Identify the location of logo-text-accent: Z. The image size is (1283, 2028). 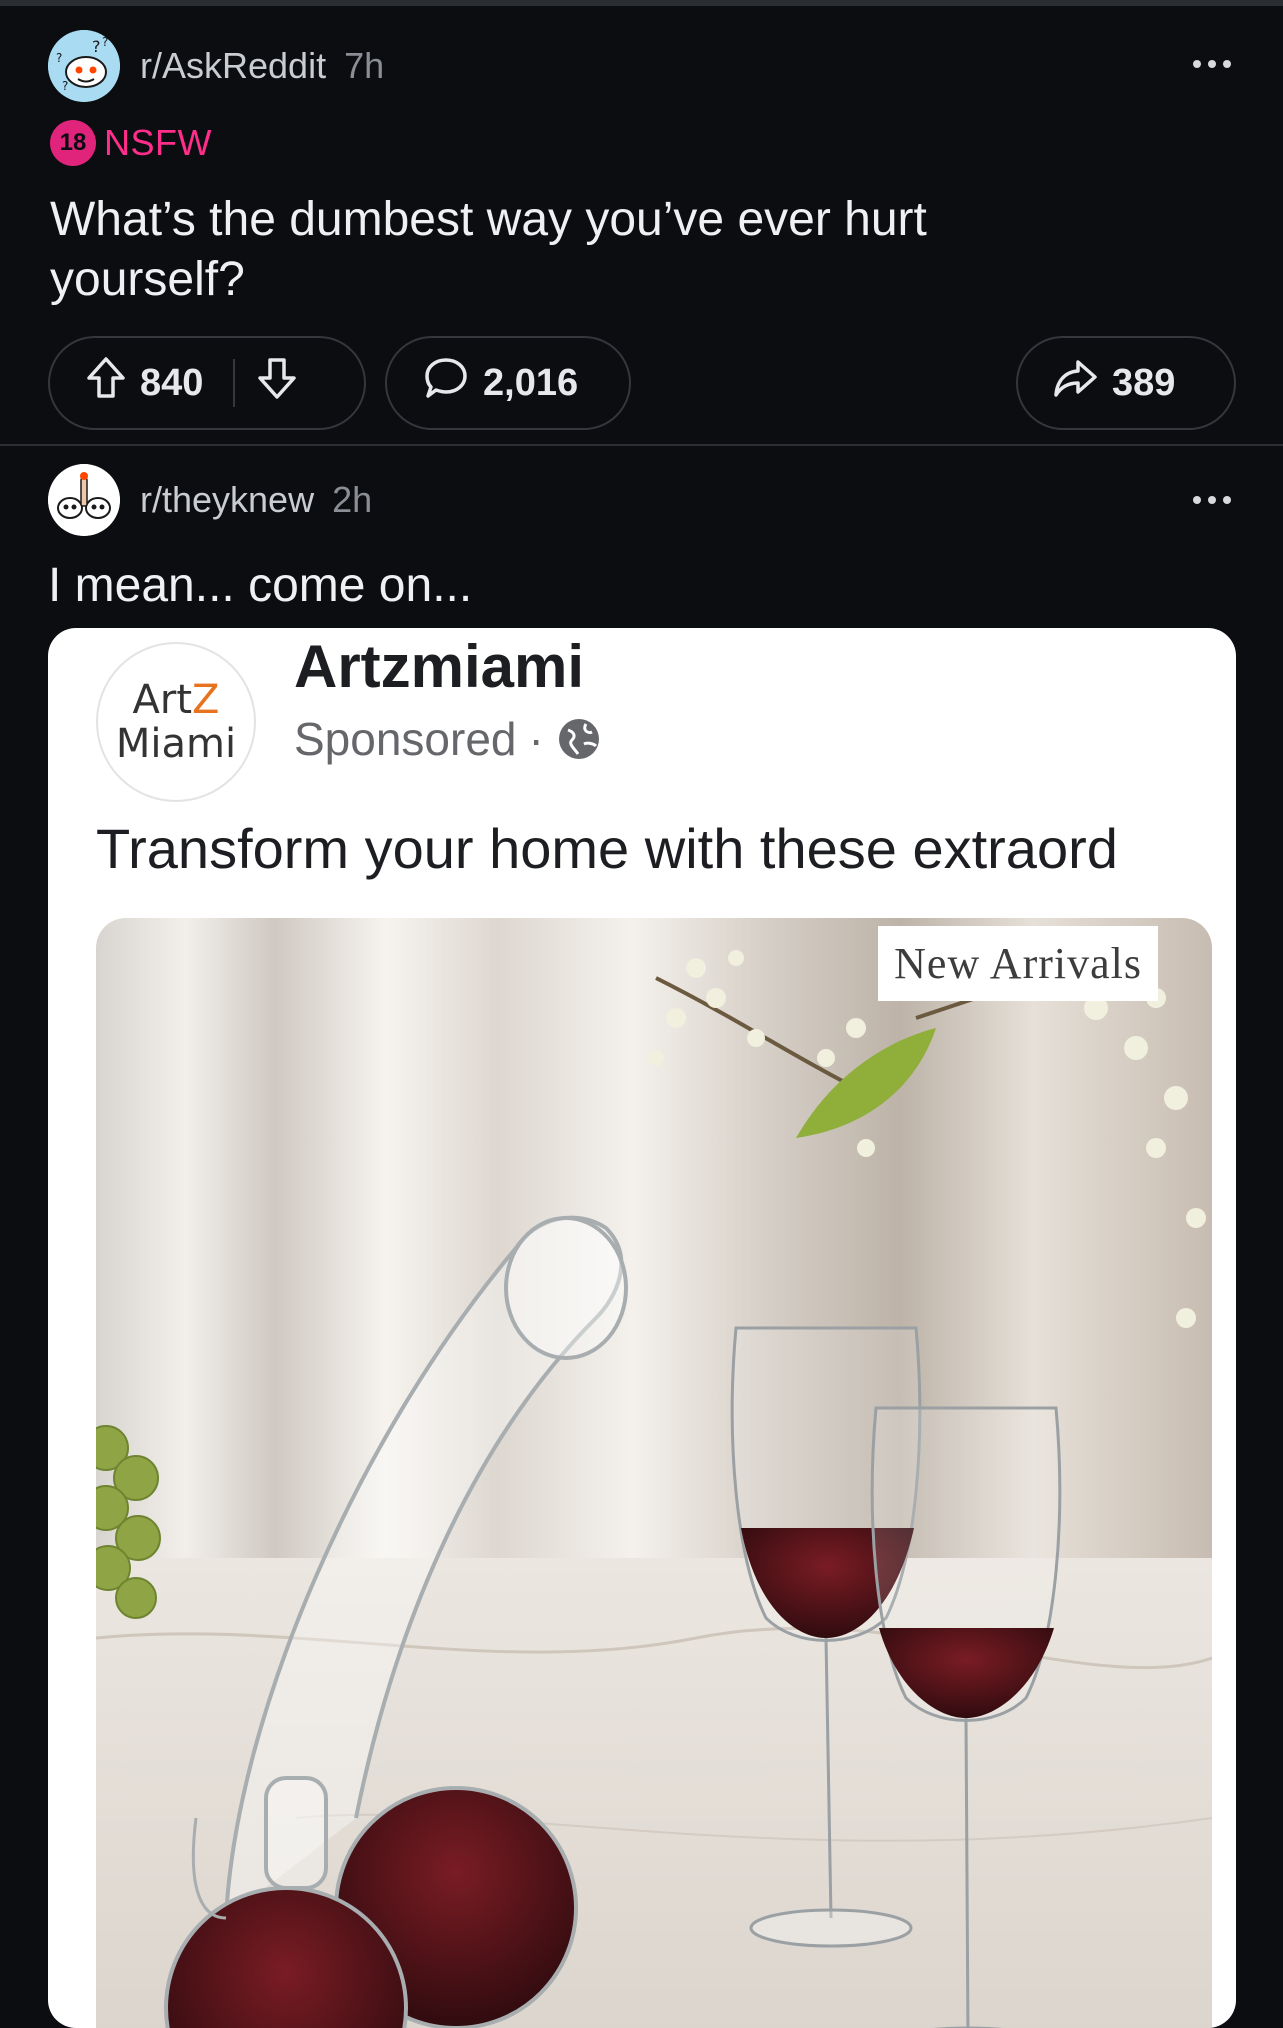
(206, 700).